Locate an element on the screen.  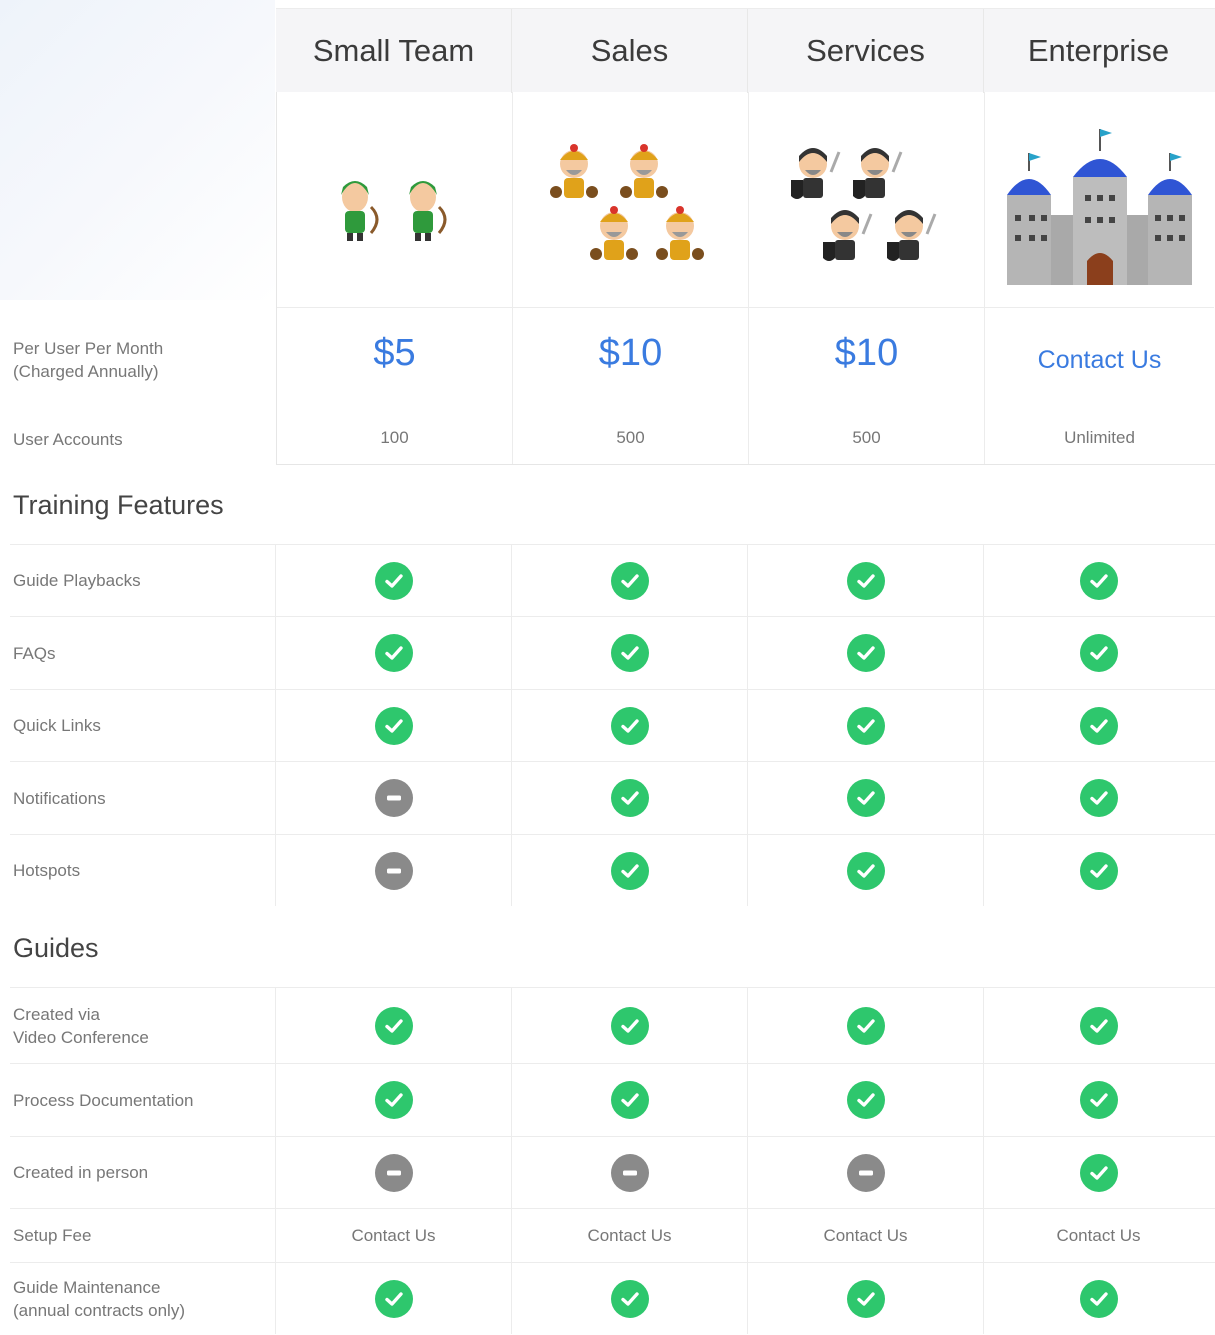
plan-column-small-team: $5 100 is located at coordinates (395, 278).